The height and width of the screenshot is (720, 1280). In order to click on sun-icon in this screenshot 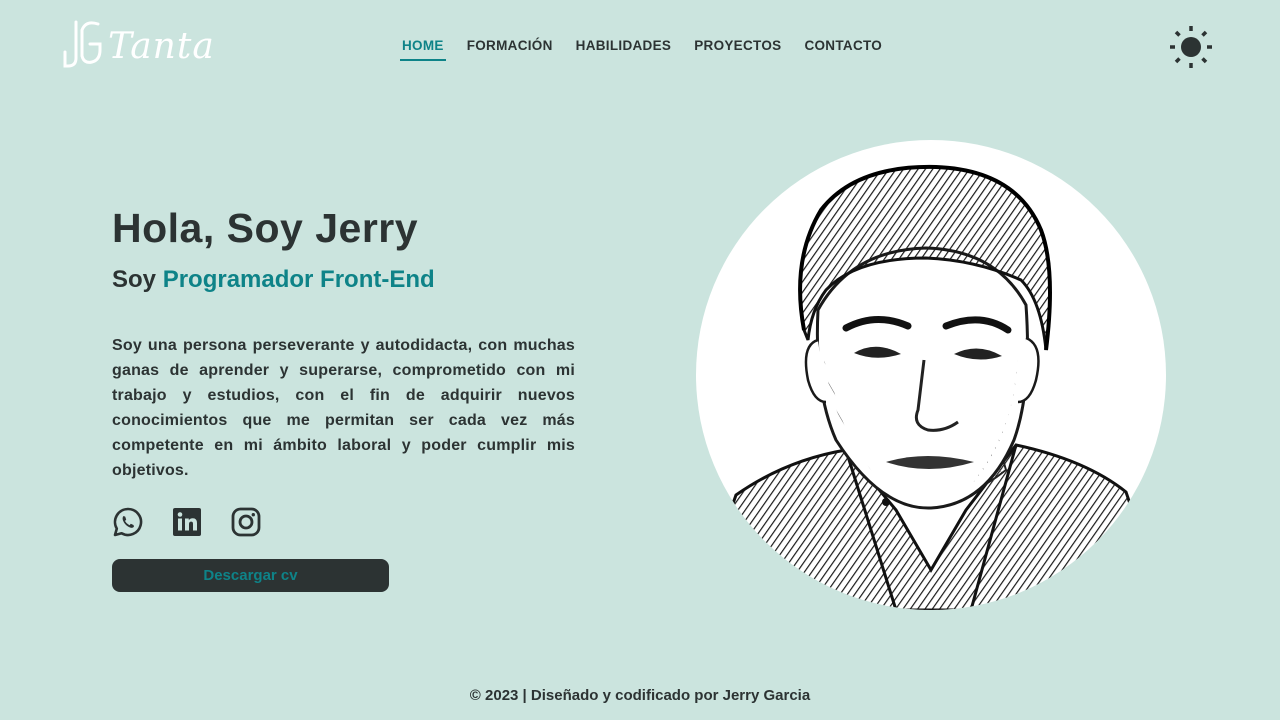, I will do `click(1191, 47)`.